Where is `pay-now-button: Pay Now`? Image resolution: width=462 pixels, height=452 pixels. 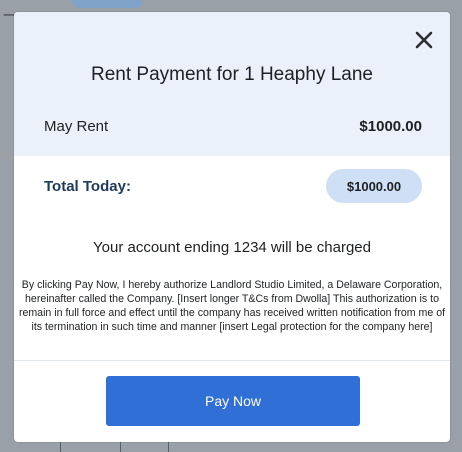
pay-now-button: Pay Now is located at coordinates (233, 401).